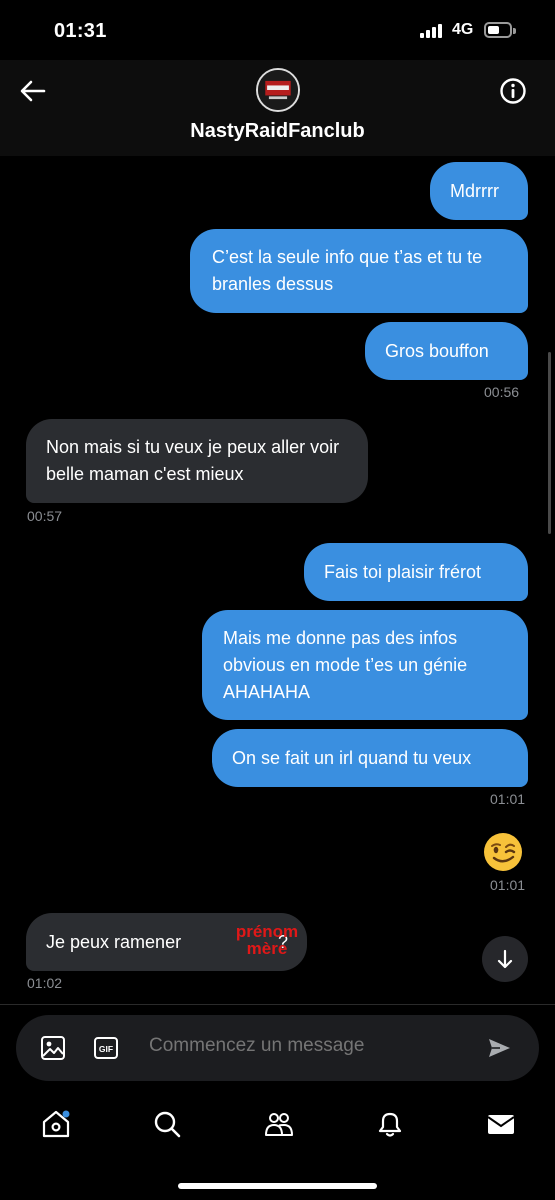  I want to click on back-arrow-icon, so click(33, 91).